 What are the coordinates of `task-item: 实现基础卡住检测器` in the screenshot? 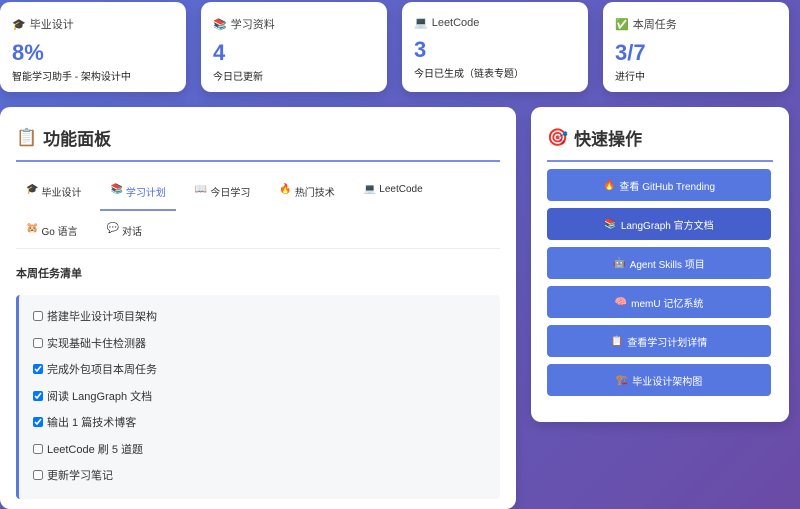 It's located at (259, 343).